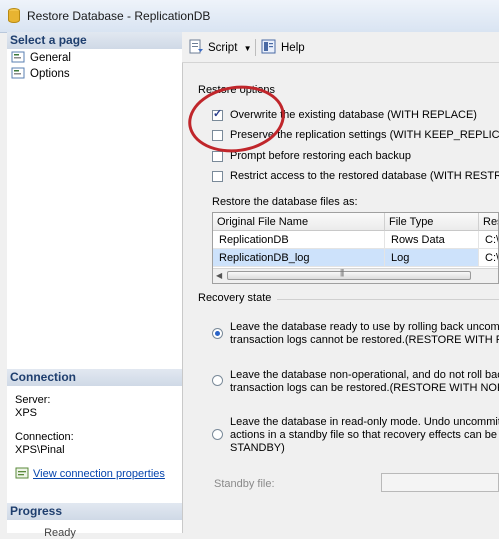 The height and width of the screenshot is (539, 499). I want to click on connection-value: XPS\Pinal, so click(40, 450).